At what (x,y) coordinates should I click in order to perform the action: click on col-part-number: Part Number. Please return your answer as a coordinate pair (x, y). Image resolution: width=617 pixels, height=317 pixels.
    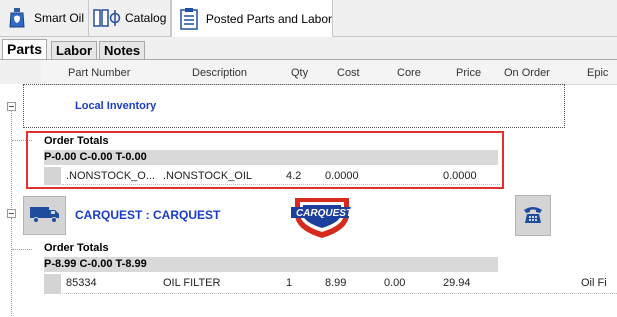
    Looking at the image, I should click on (99, 73).